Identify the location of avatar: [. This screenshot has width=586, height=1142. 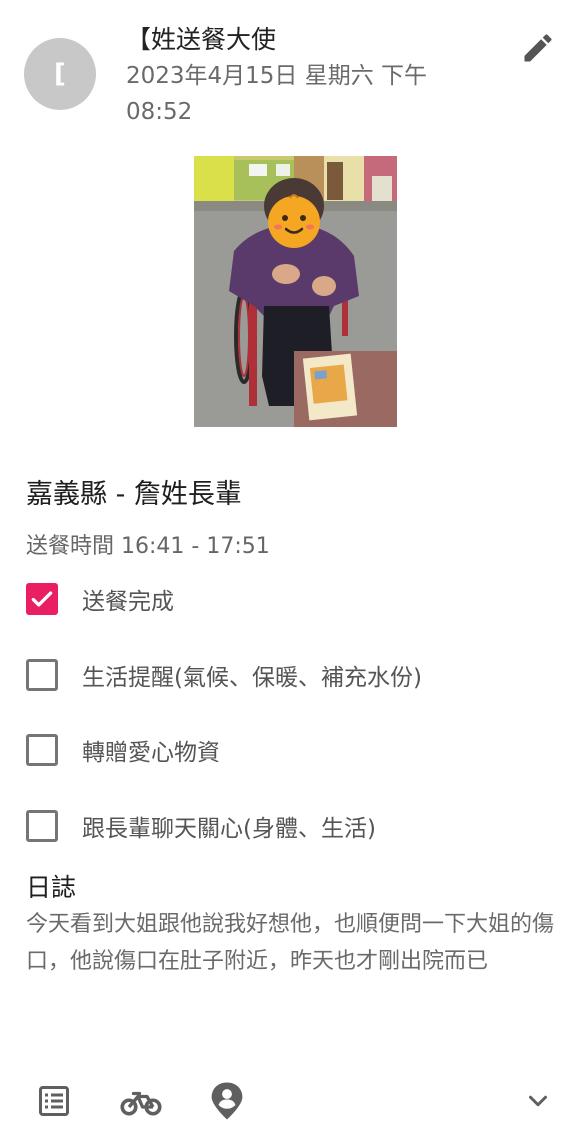
(60, 74).